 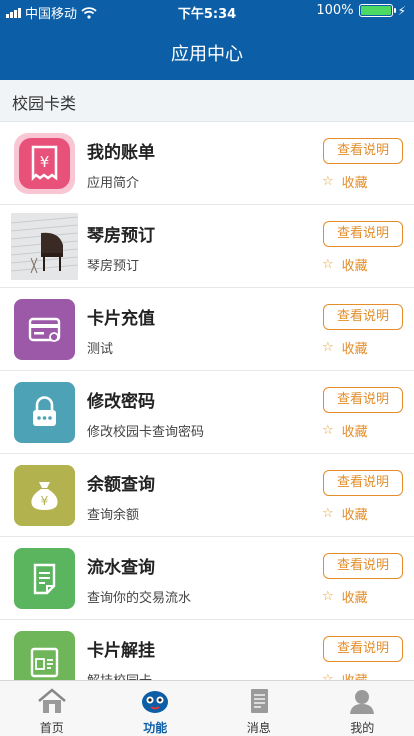 I want to click on document-icon, so click(x=44, y=578).